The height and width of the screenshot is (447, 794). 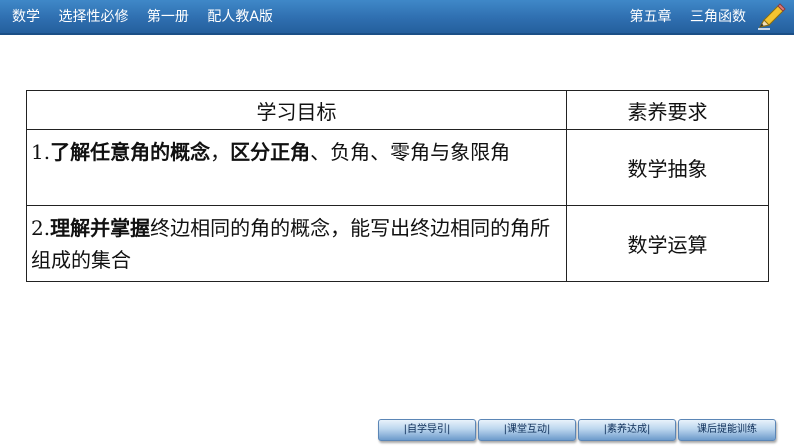 What do you see at coordinates (270, 152) in the screenshot?
I see `objective-emphasis: 区分正角` at bounding box center [270, 152].